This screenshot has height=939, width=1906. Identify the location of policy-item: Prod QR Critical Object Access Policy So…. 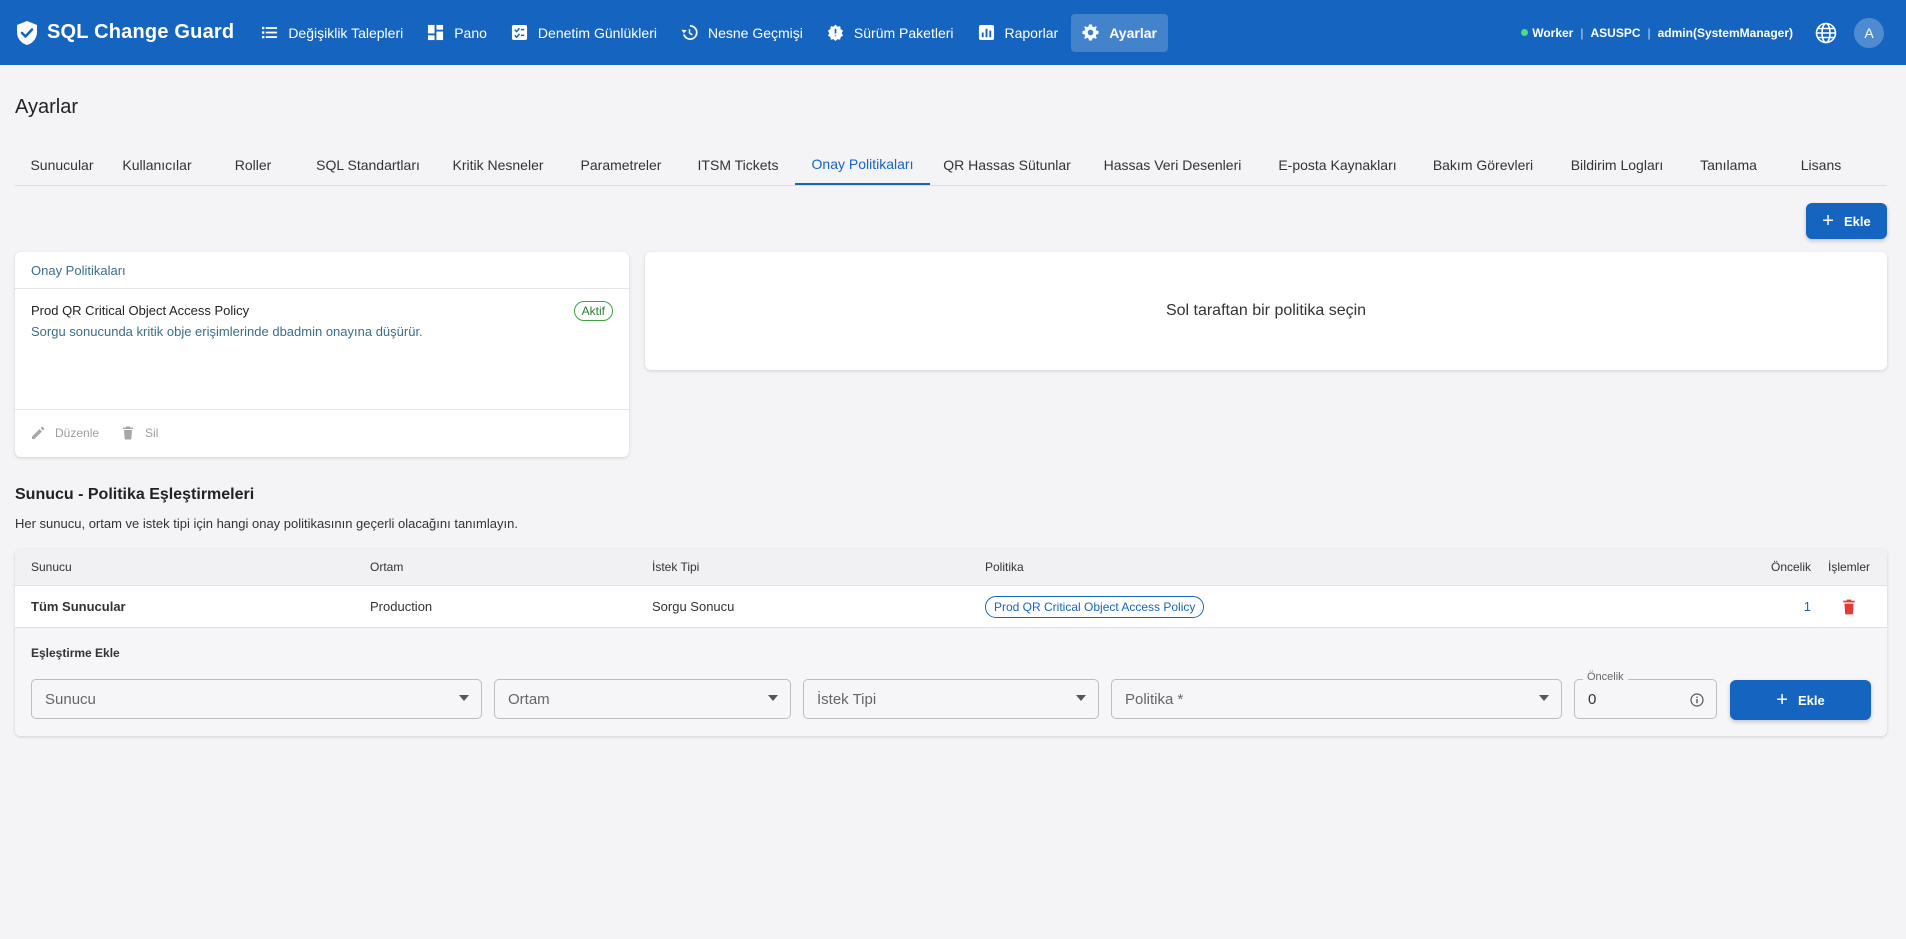
(322, 349).